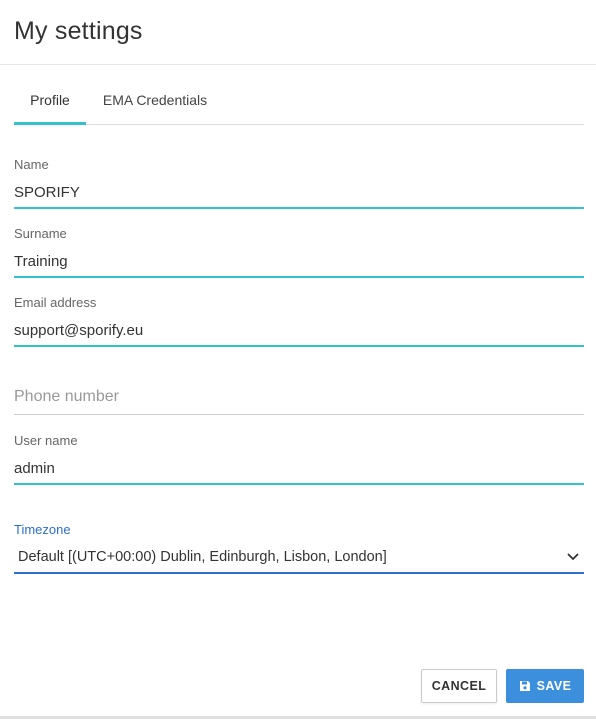  I want to click on dialog-title: My settings, so click(78, 31).